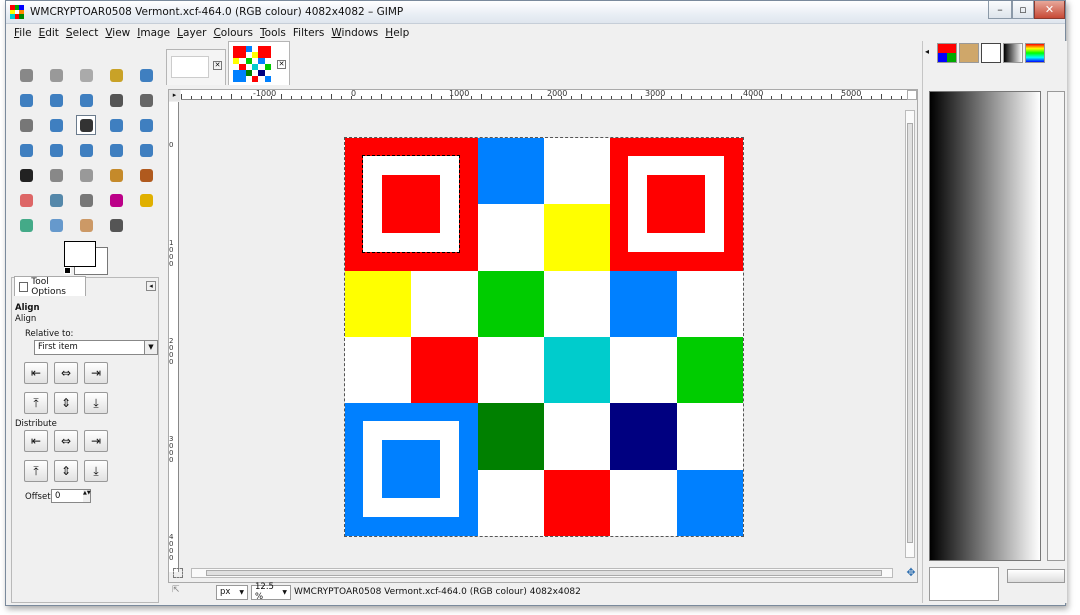 Image resolution: width=1080 pixels, height=615 pixels. I want to click on horizontal-scrollbar, so click(542, 573).